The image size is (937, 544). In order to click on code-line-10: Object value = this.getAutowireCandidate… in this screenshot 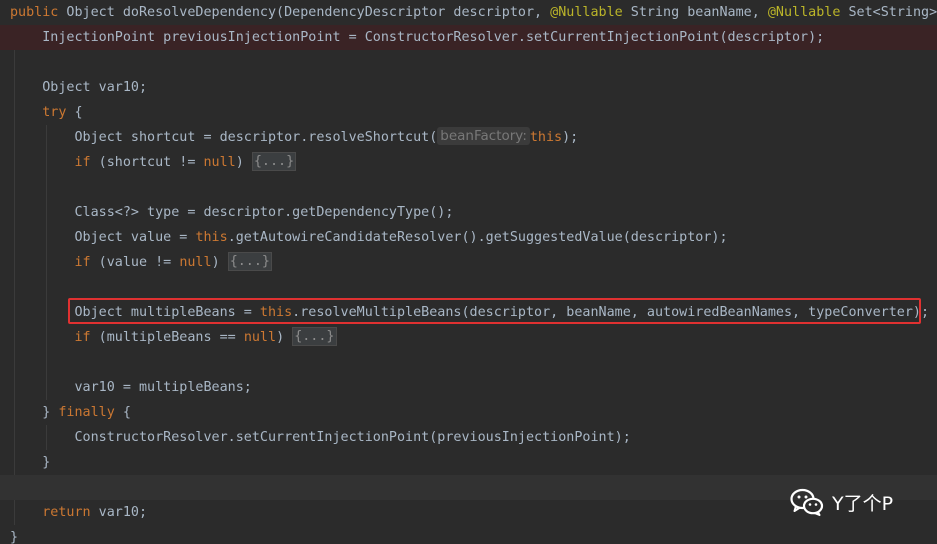, I will do `click(468, 237)`.